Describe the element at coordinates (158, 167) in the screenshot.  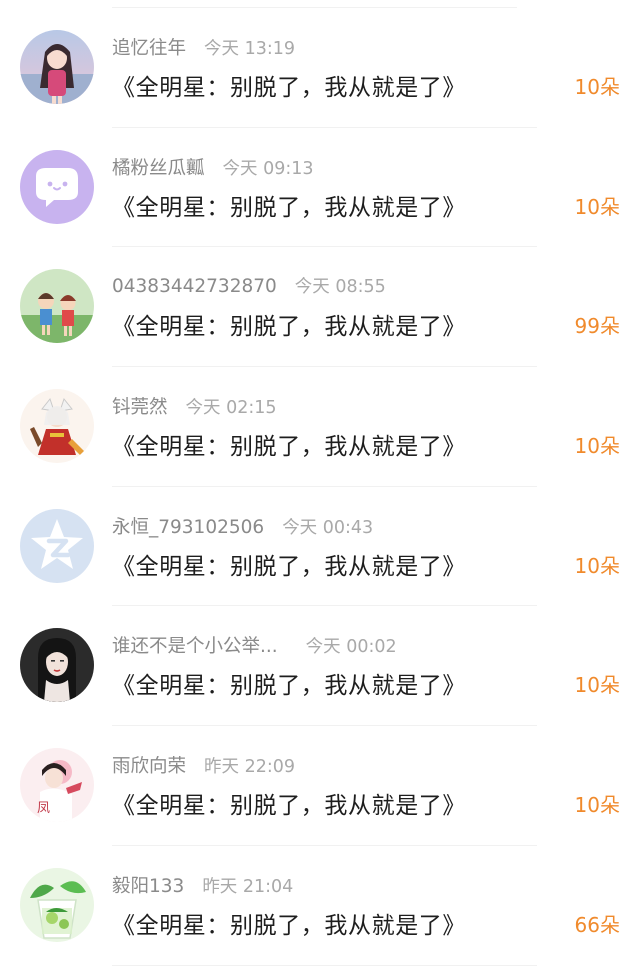
I see `username: 橘粉丝瓜瓤` at that location.